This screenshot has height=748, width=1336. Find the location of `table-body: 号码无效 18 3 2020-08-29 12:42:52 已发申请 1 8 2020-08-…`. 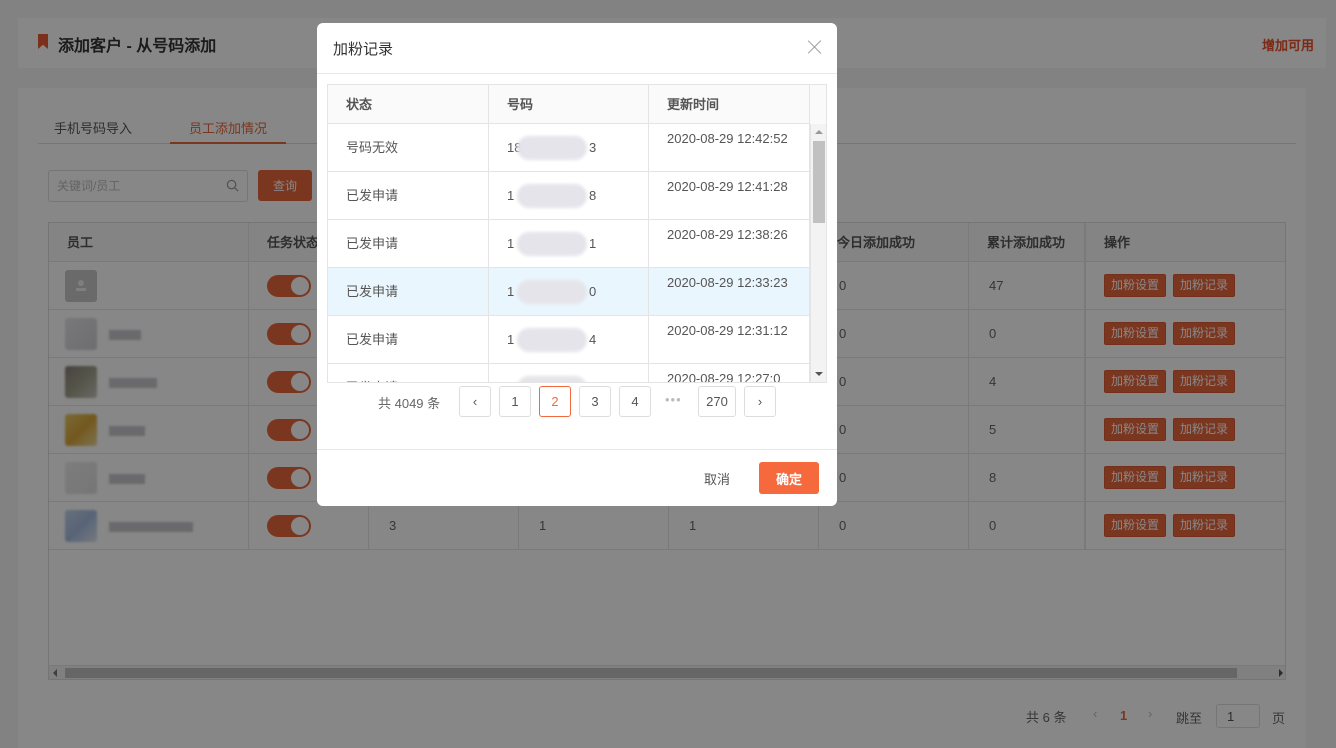

table-body: 号码无效 18 3 2020-08-29 12:42:52 已发申请 1 8 2020-08-… is located at coordinates (569, 253).